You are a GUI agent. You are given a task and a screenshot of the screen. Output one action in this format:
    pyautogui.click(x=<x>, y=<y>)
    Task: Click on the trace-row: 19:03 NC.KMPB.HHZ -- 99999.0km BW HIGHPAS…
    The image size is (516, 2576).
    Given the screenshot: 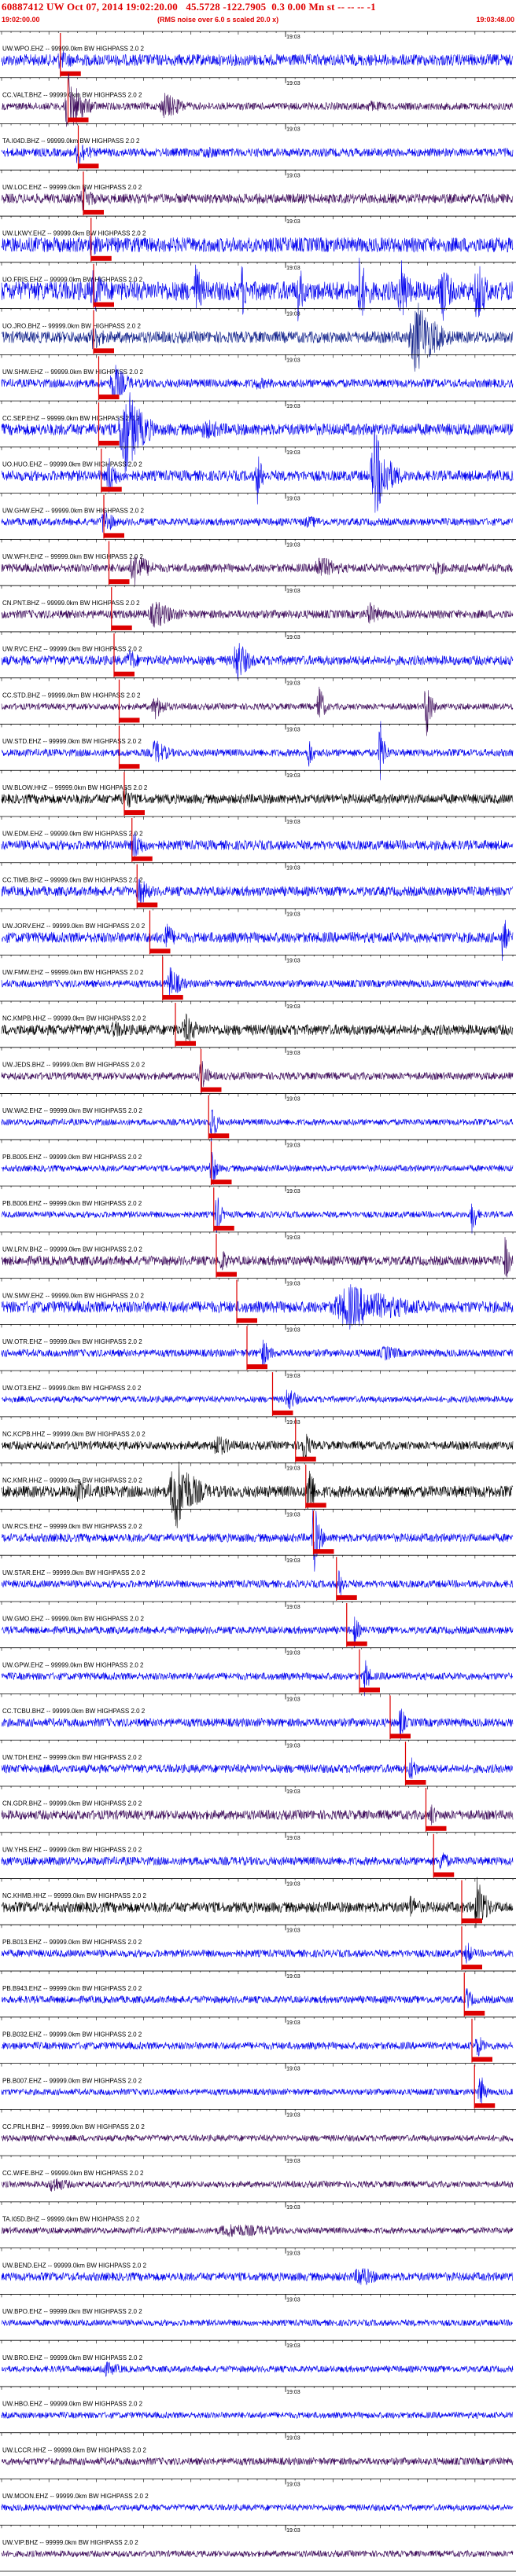 What is the action you would take?
    pyautogui.click(x=258, y=1023)
    